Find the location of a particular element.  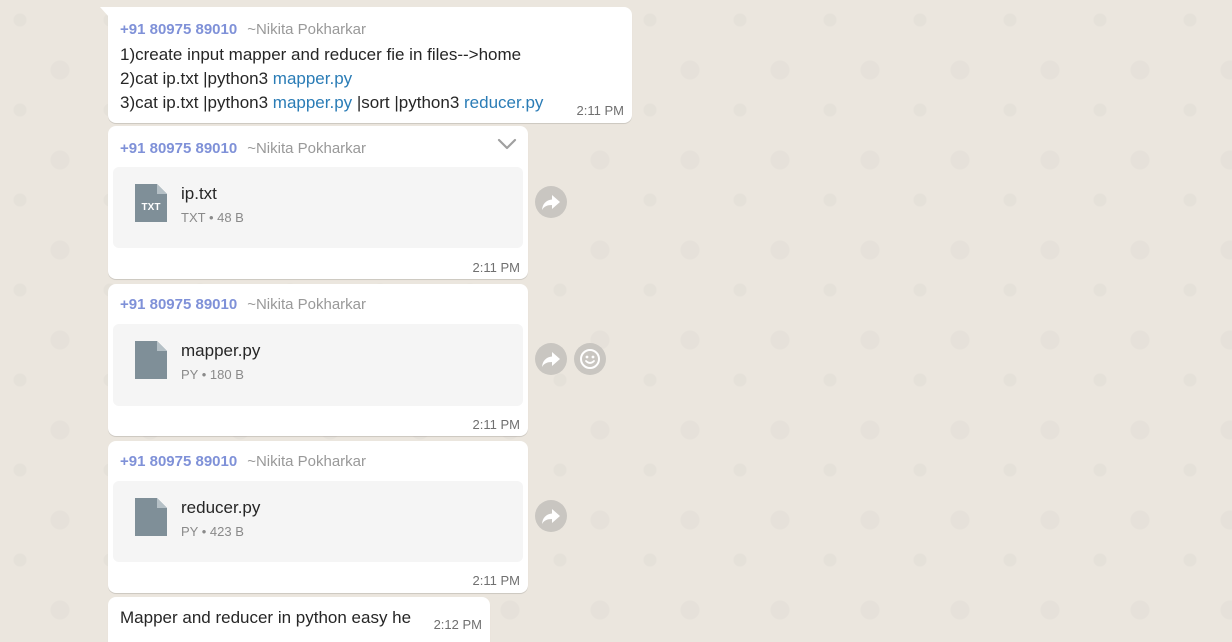

file-meta: PY • 423 B is located at coordinates (212, 531).